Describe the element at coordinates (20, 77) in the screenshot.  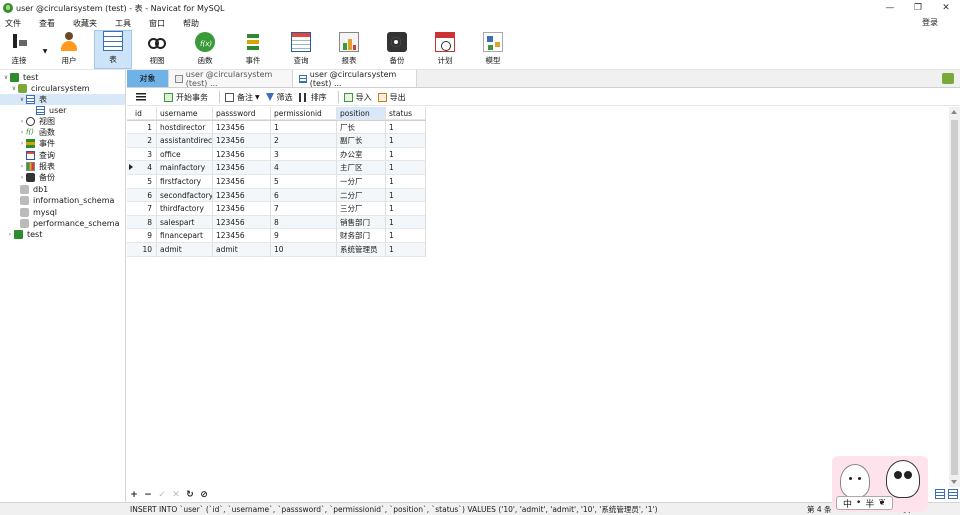
I see `tree-connection-test: ∨ test` at that location.